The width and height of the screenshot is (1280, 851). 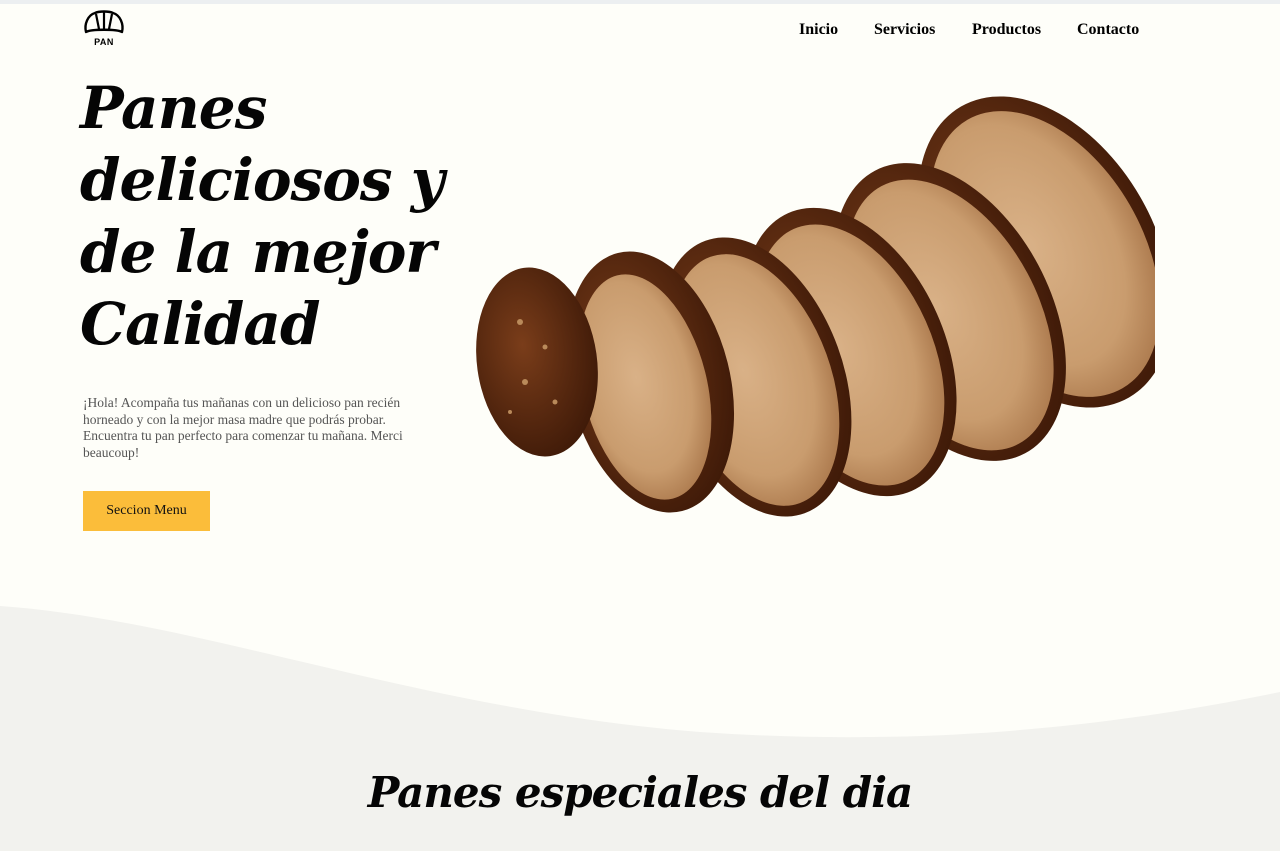 What do you see at coordinates (640, 792) in the screenshot?
I see `section-title: Panes especiales del dia` at bounding box center [640, 792].